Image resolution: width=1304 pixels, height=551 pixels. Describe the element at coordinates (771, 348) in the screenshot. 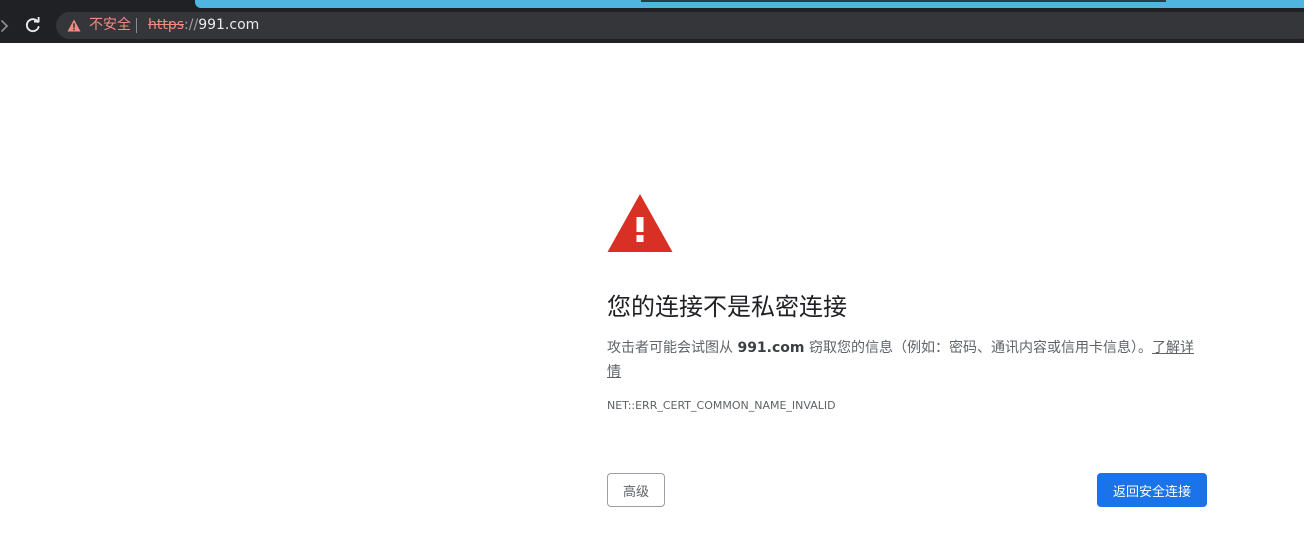

I see `description-host: 991.com` at that location.